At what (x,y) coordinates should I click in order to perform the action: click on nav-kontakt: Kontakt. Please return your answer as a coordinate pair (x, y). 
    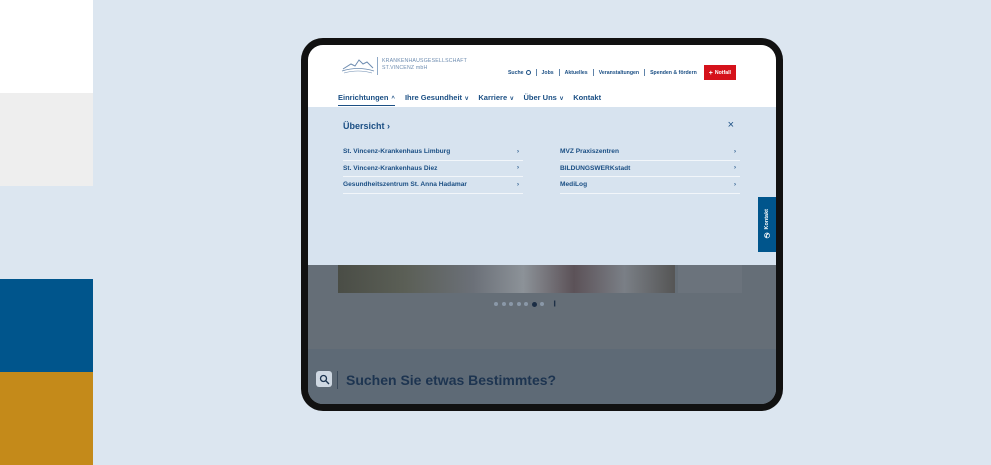
    Looking at the image, I should click on (587, 97).